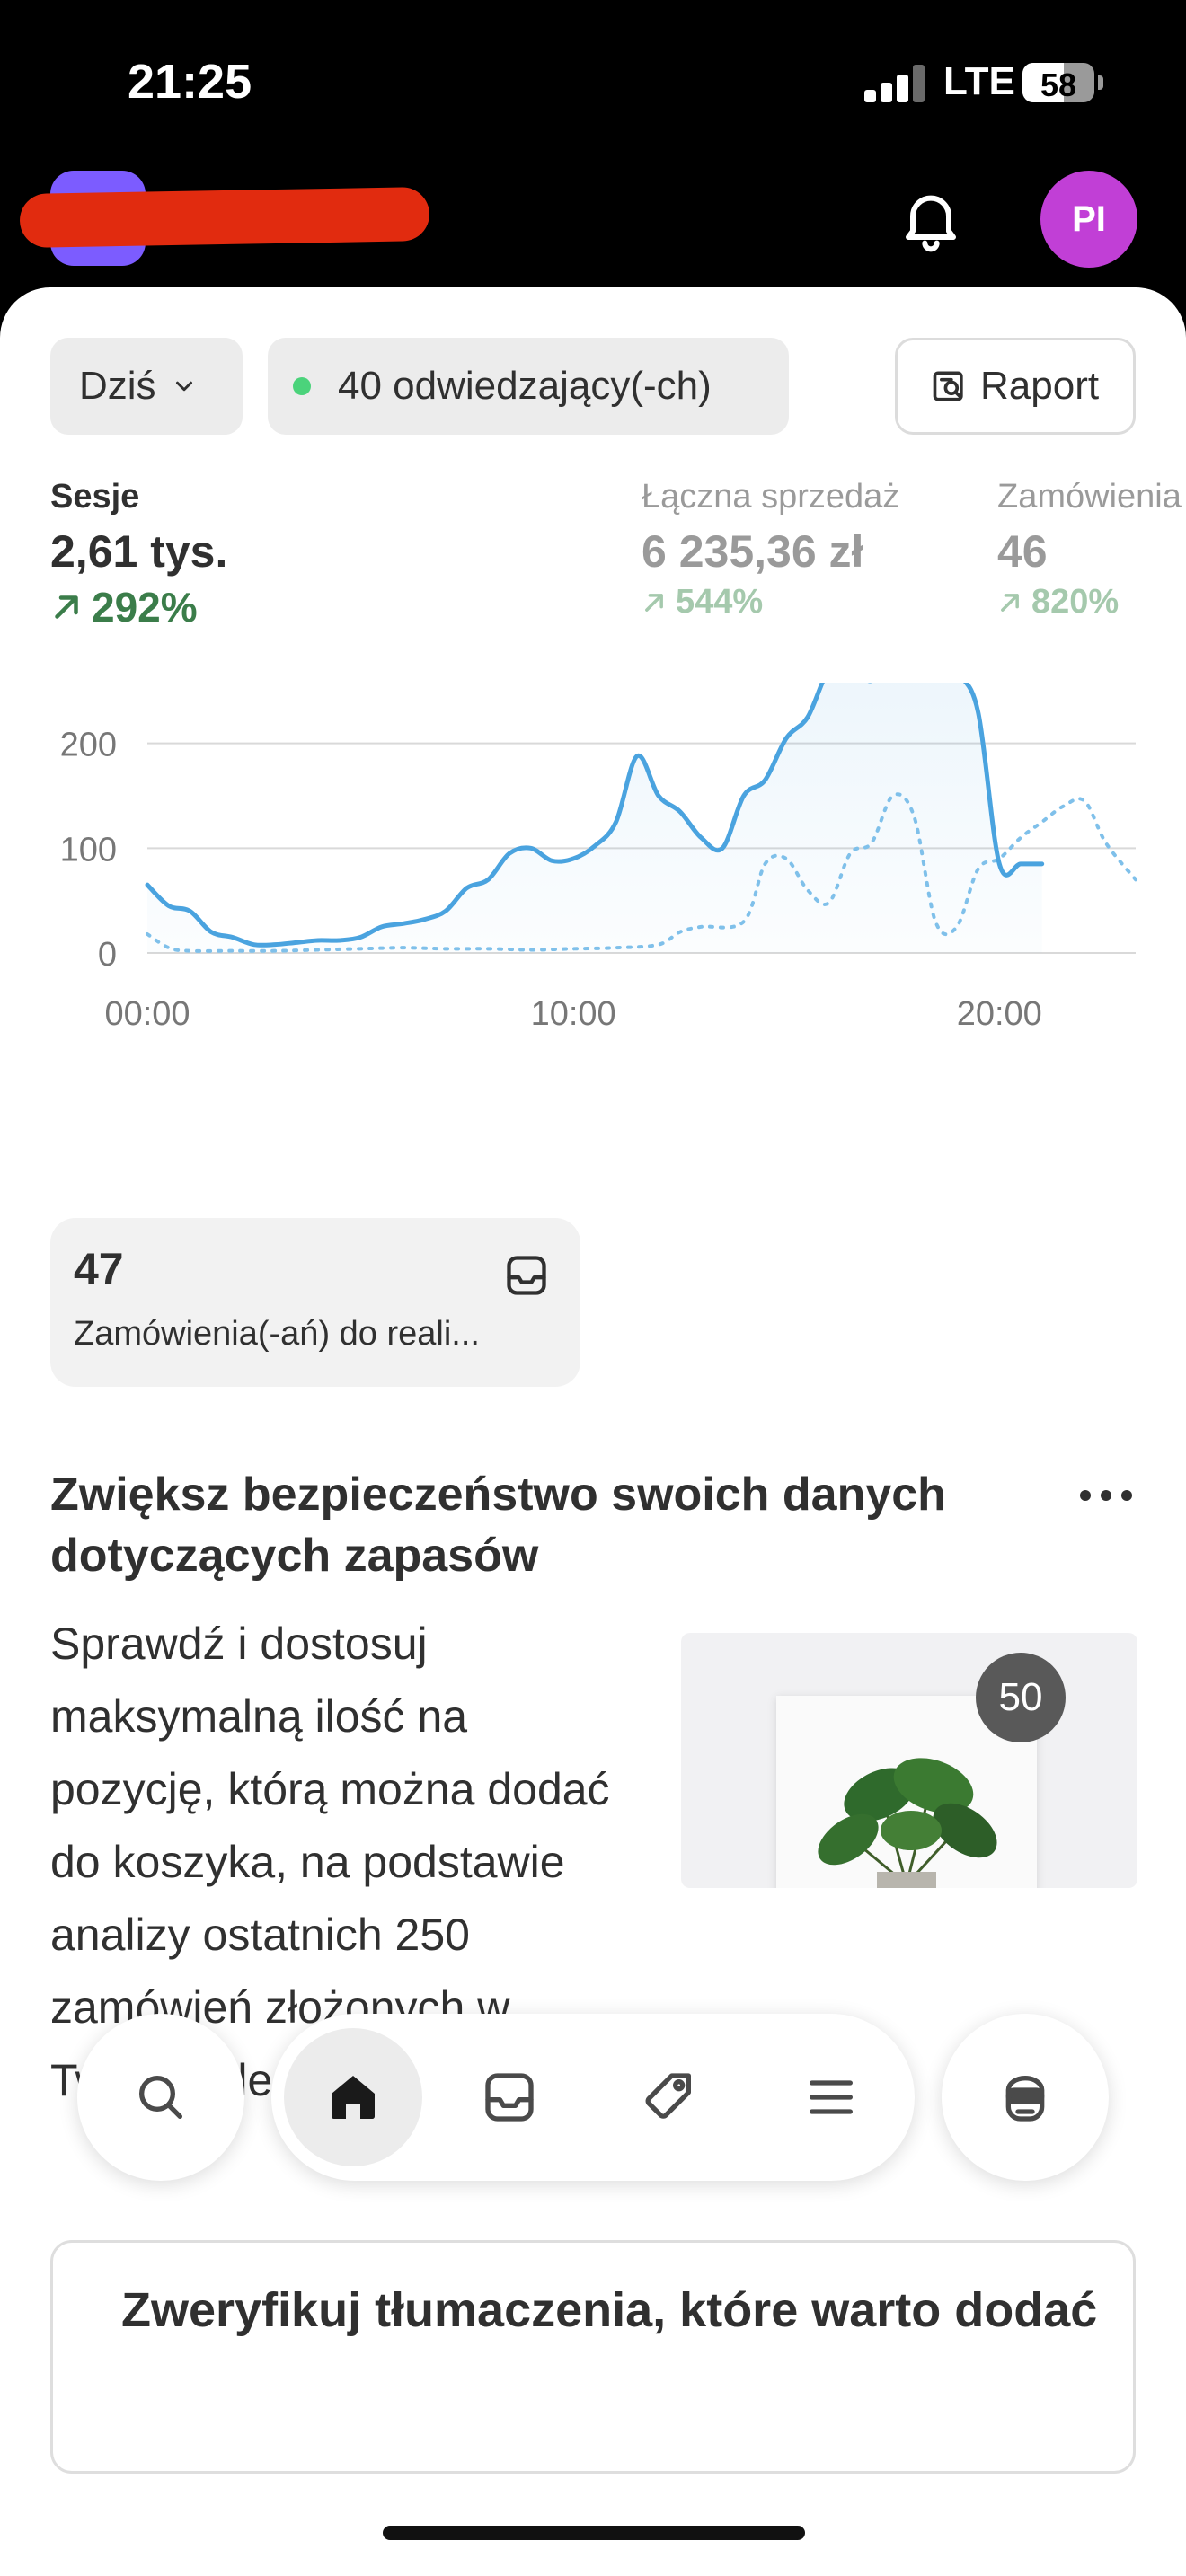  Describe the element at coordinates (525, 386) in the screenshot. I see `live-visitors-label: 40 odwiedzający(-ch)` at that location.